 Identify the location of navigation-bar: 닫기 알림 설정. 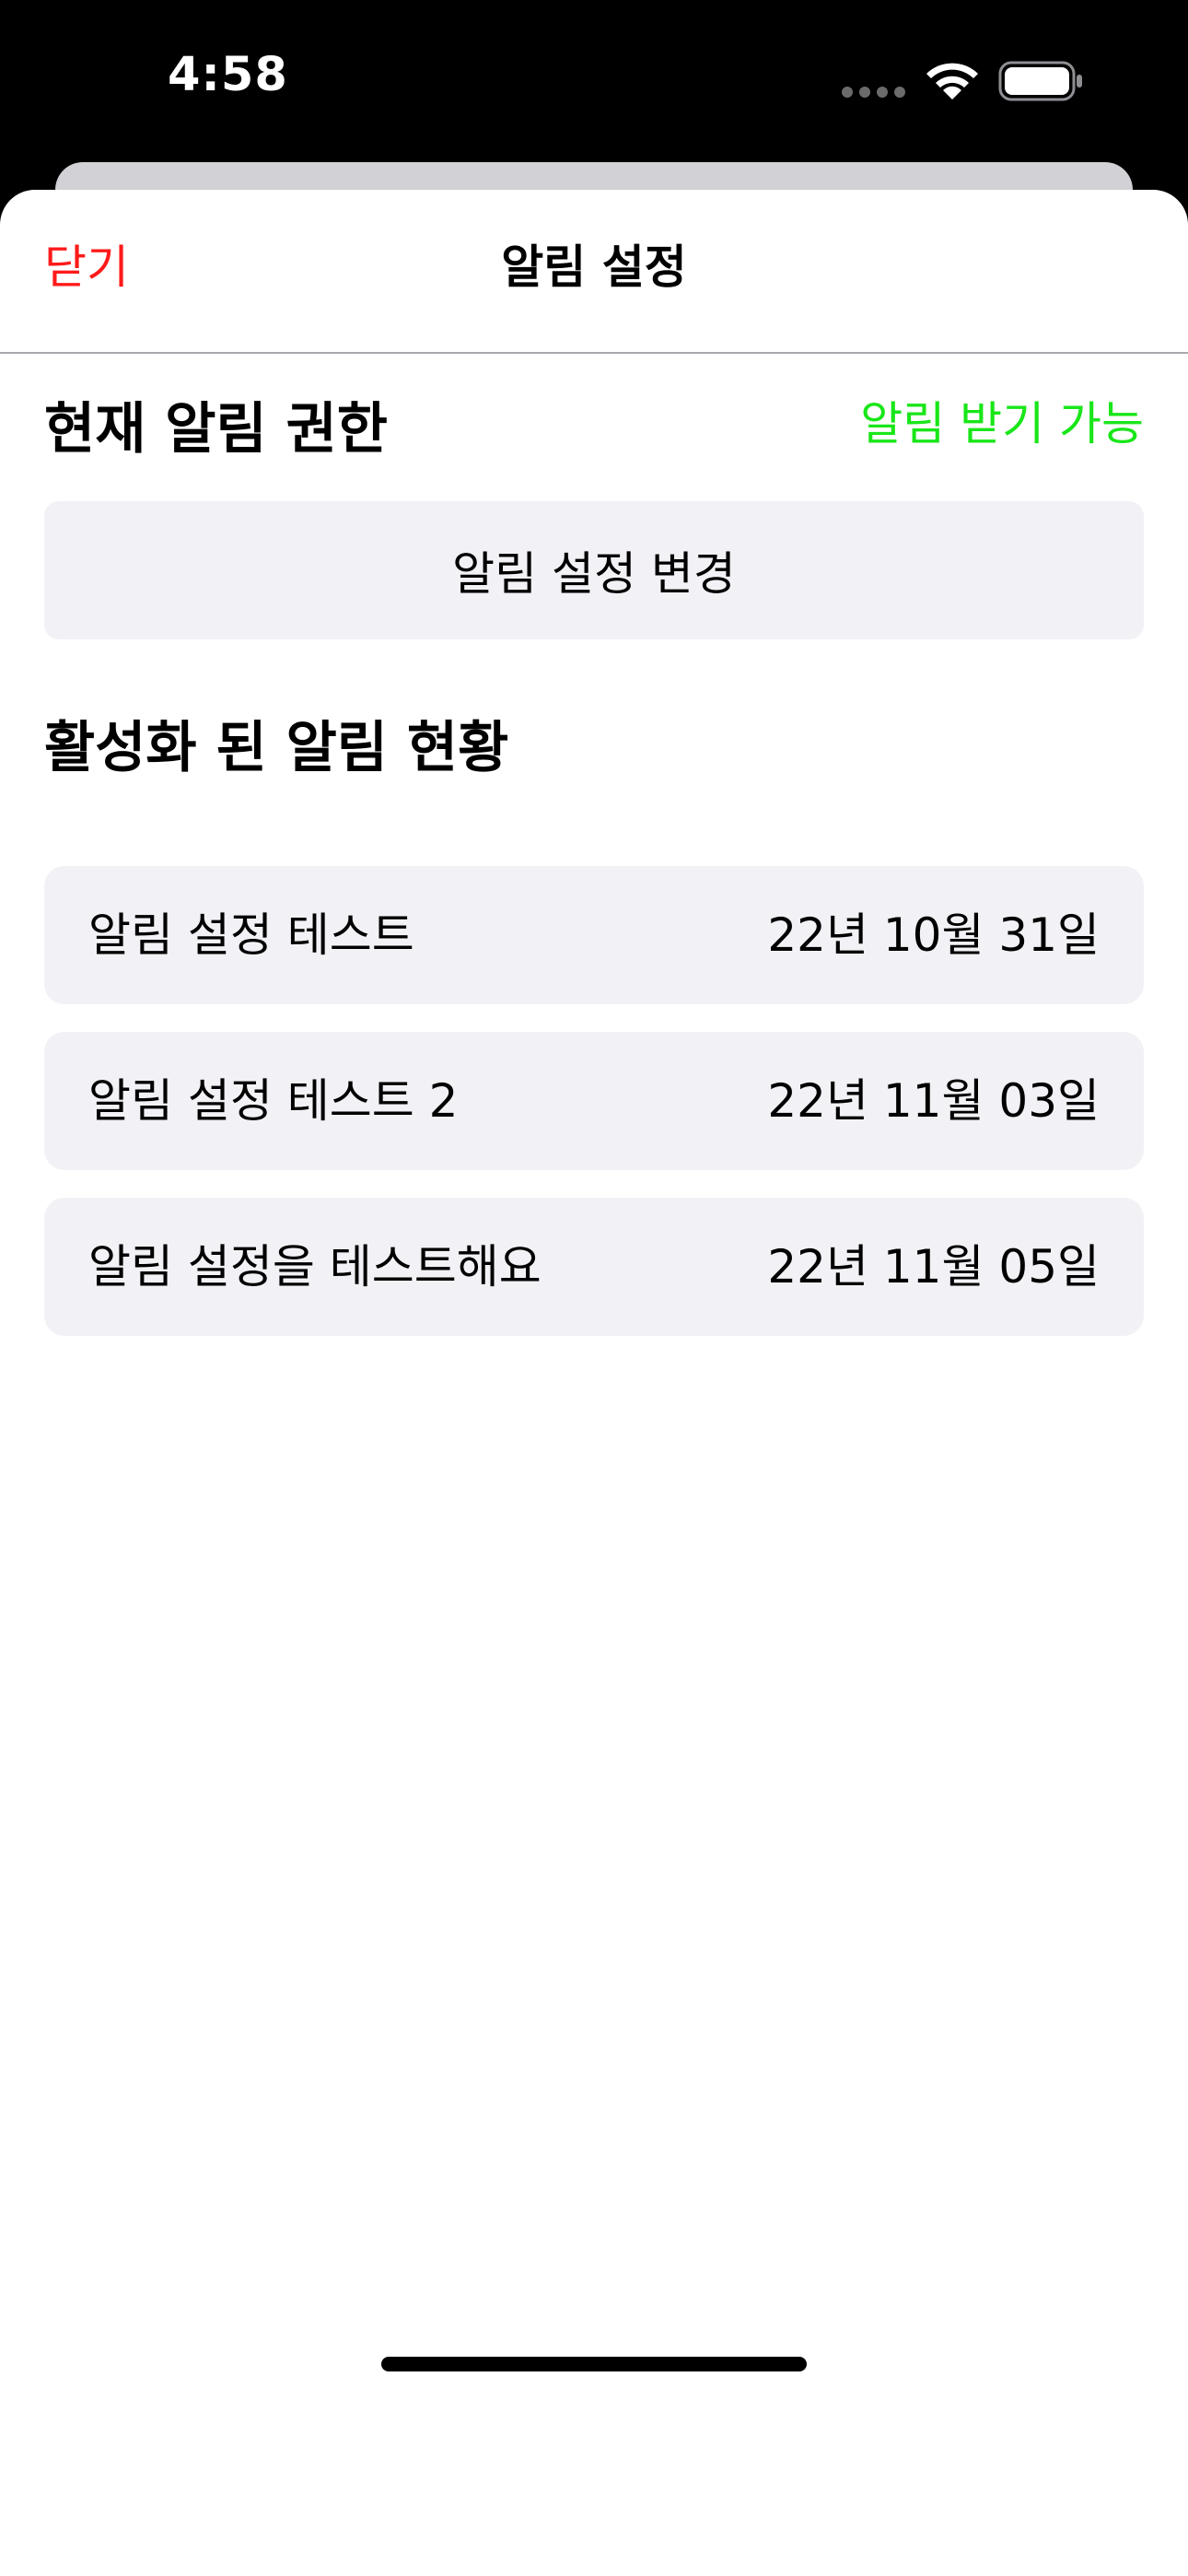
(594, 272).